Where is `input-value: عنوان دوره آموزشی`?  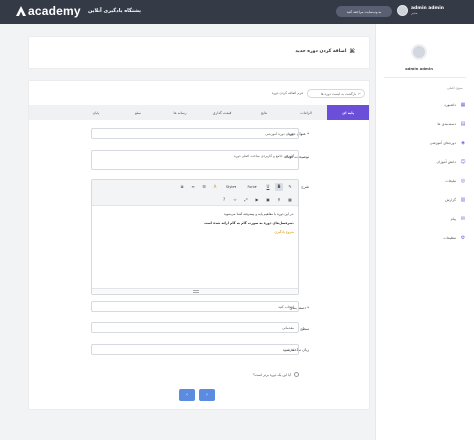
input-value: عنوان دوره آموزشی is located at coordinates (279, 133).